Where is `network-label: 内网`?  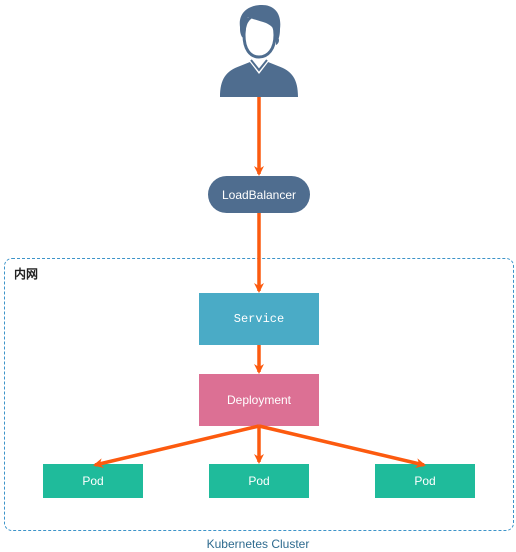 network-label: 内网 is located at coordinates (26, 274).